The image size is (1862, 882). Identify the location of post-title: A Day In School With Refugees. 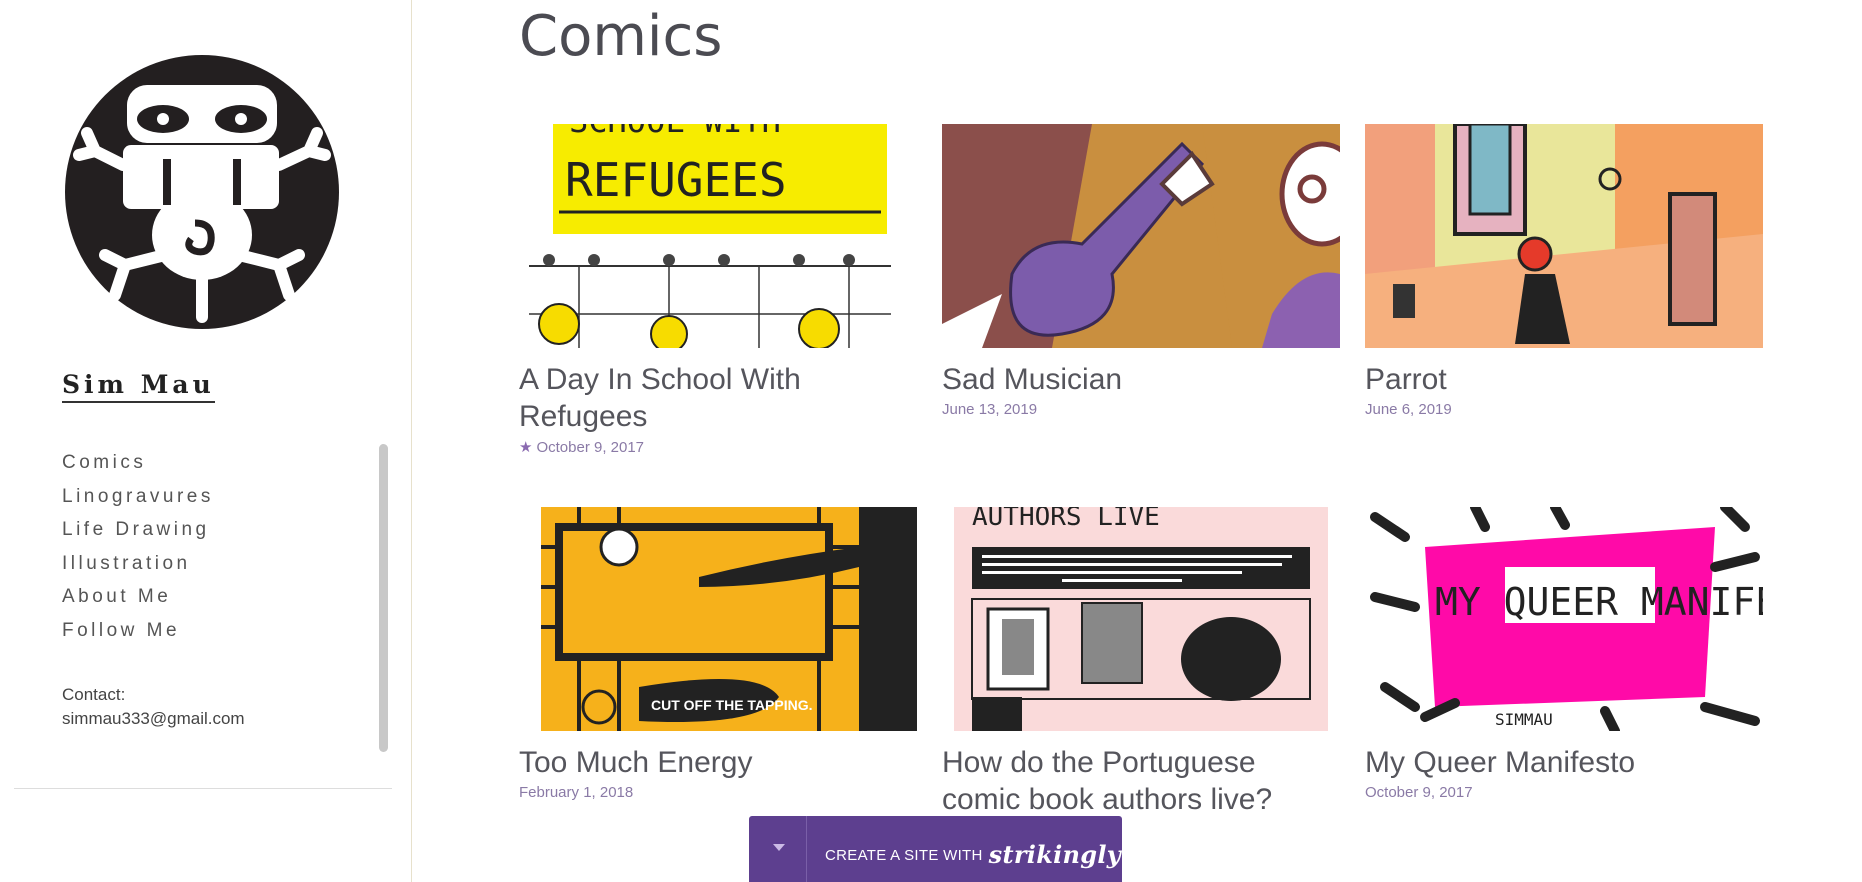
(718, 398).